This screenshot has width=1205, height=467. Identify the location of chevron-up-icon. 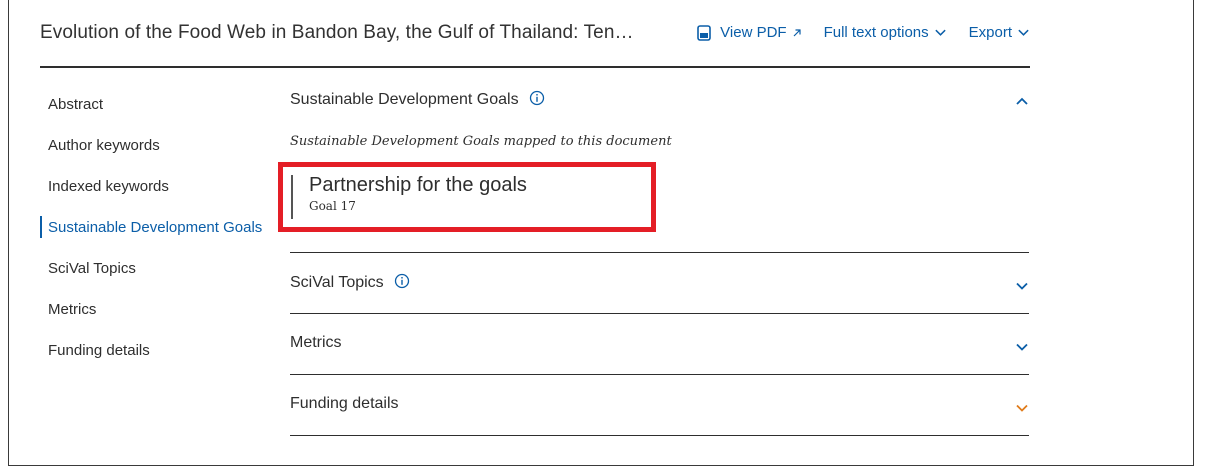
(1022, 101).